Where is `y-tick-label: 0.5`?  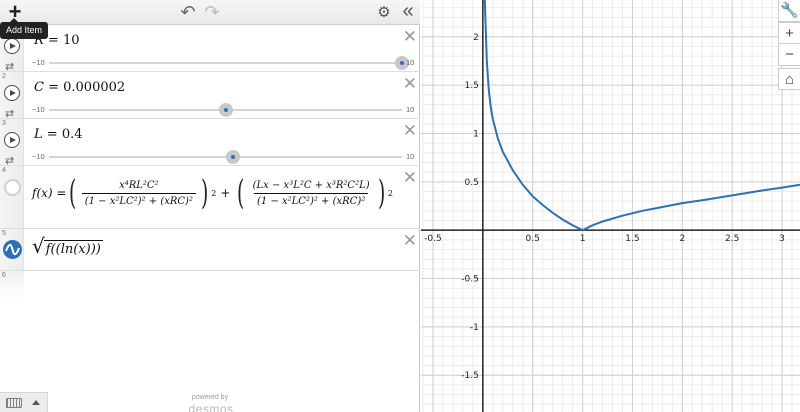
y-tick-label: 0.5 is located at coordinates (472, 183).